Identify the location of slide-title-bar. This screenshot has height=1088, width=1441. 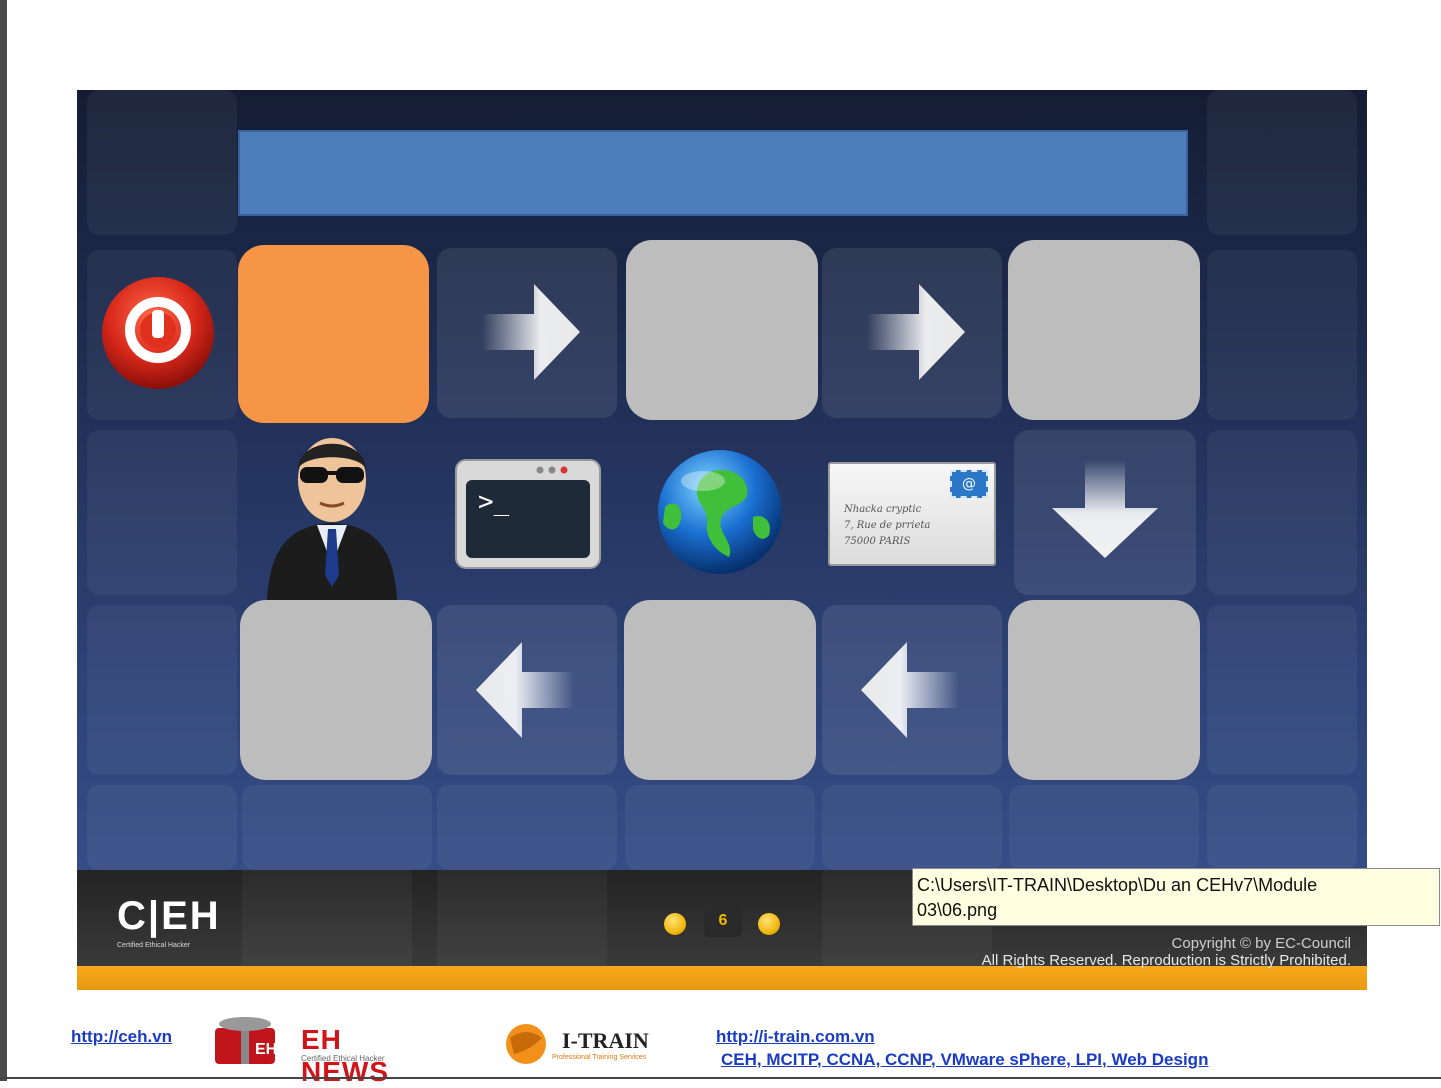
(713, 173).